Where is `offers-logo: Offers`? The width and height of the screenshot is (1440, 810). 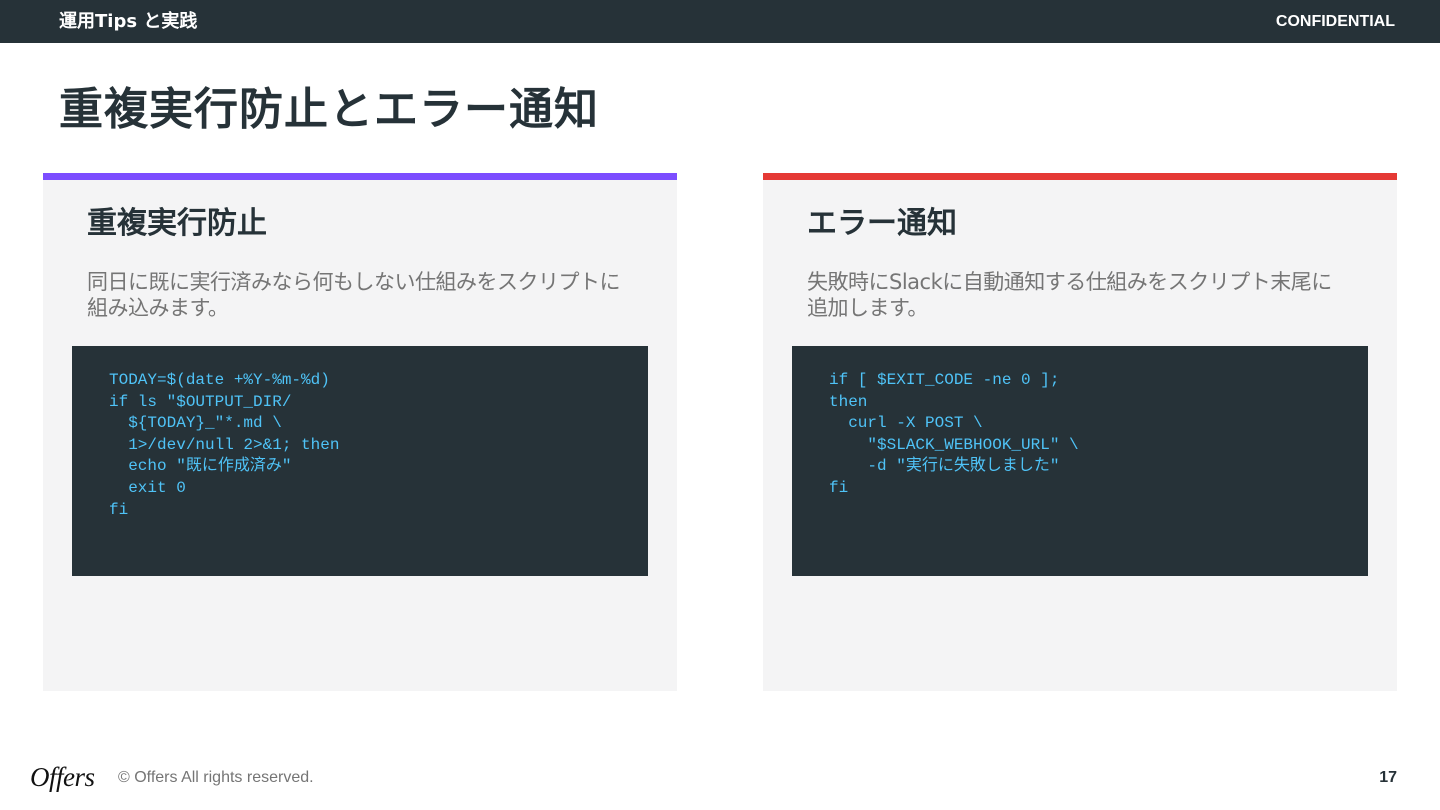 offers-logo: Offers is located at coordinates (62, 777).